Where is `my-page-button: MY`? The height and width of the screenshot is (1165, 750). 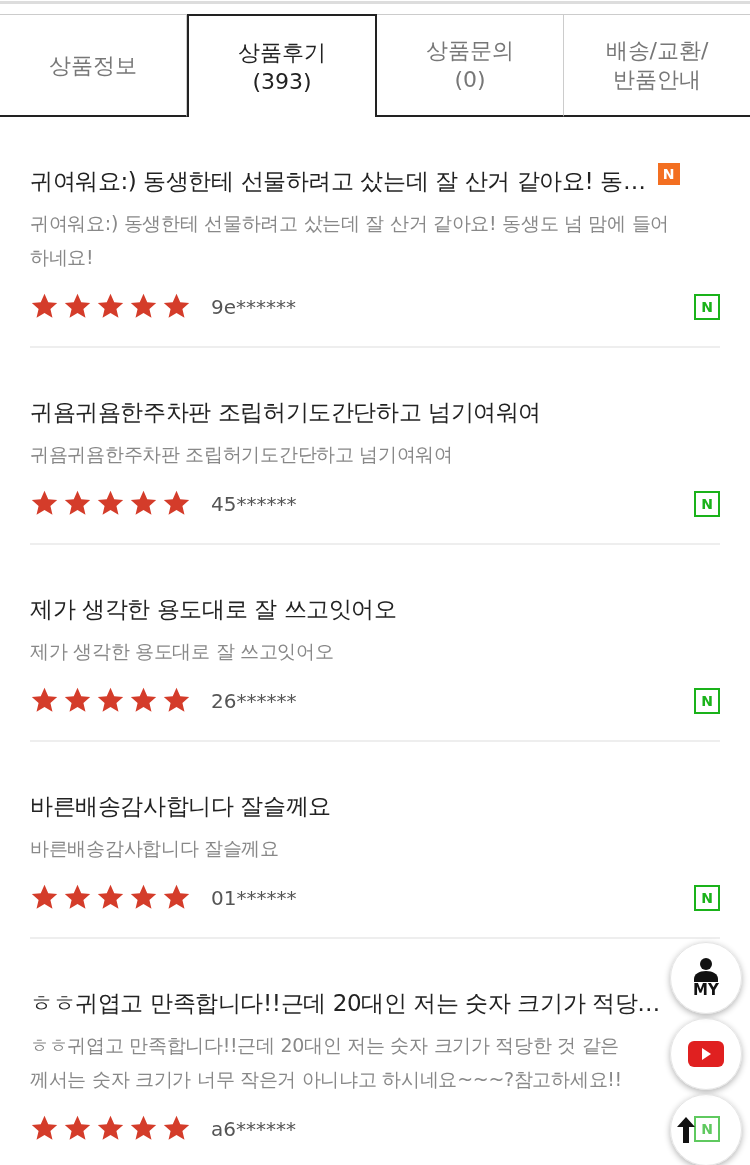 my-page-button: MY is located at coordinates (706, 978).